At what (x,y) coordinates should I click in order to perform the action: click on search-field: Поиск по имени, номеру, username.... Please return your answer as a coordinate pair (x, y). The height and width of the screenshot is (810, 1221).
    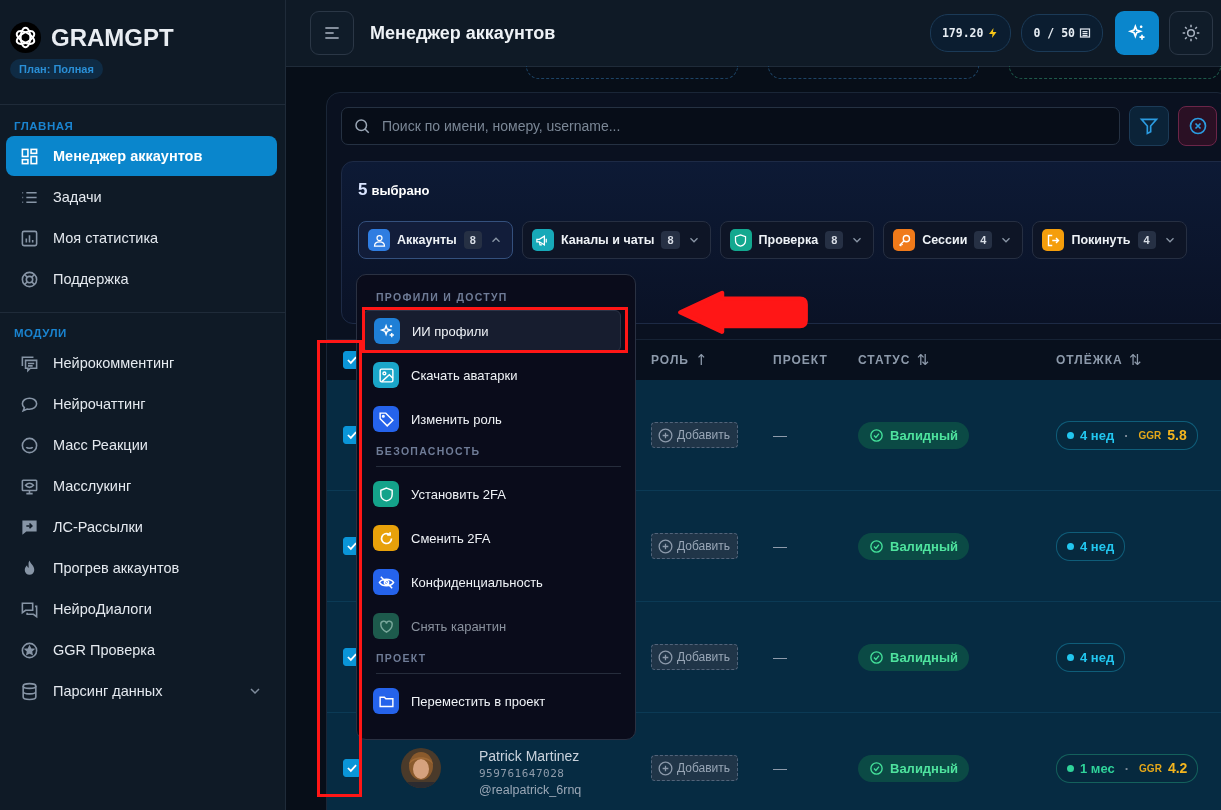
    Looking at the image, I should click on (730, 126).